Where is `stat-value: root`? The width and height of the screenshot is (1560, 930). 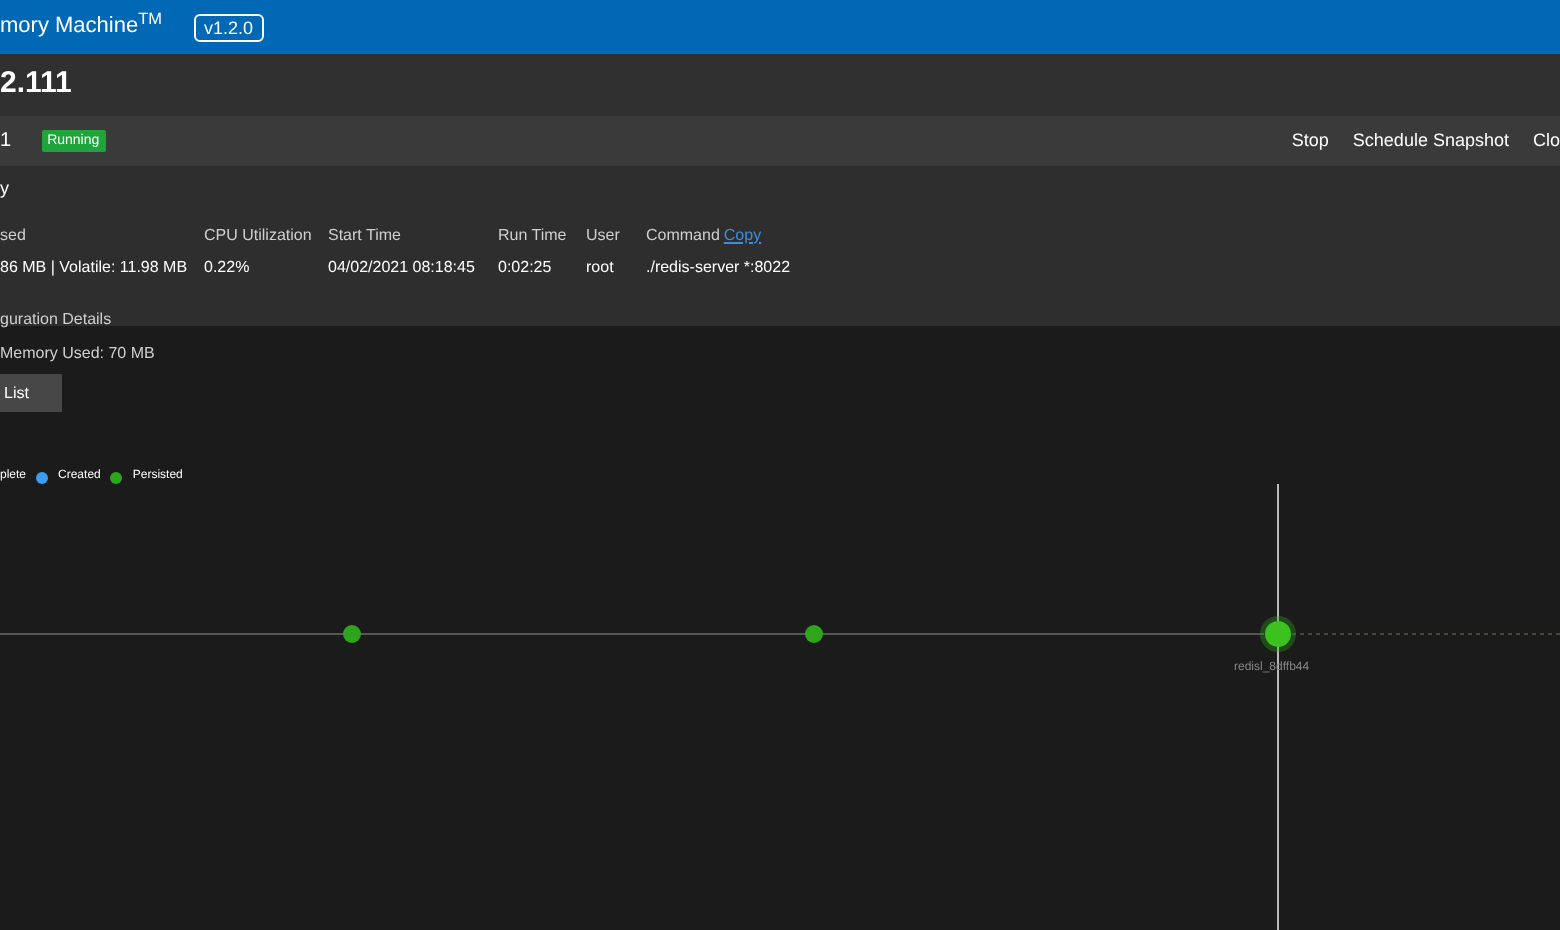 stat-value: root is located at coordinates (601, 267).